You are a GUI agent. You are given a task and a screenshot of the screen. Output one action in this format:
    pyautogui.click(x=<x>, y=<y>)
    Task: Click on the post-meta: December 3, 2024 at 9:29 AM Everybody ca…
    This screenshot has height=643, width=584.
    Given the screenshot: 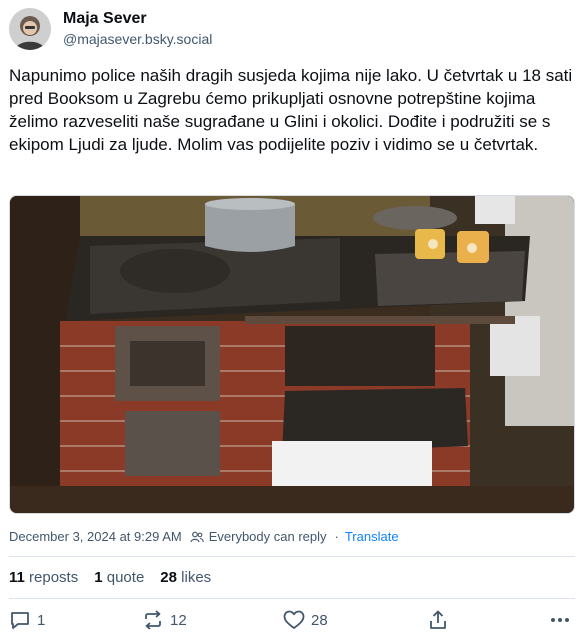 What is the action you would take?
    pyautogui.click(x=204, y=536)
    